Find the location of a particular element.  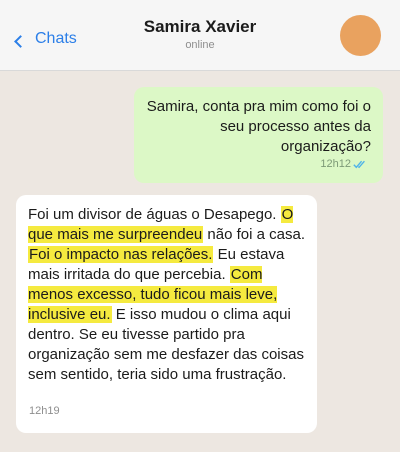

message-text-segment: Foi um divisor de águas o Desapego. is located at coordinates (154, 214).